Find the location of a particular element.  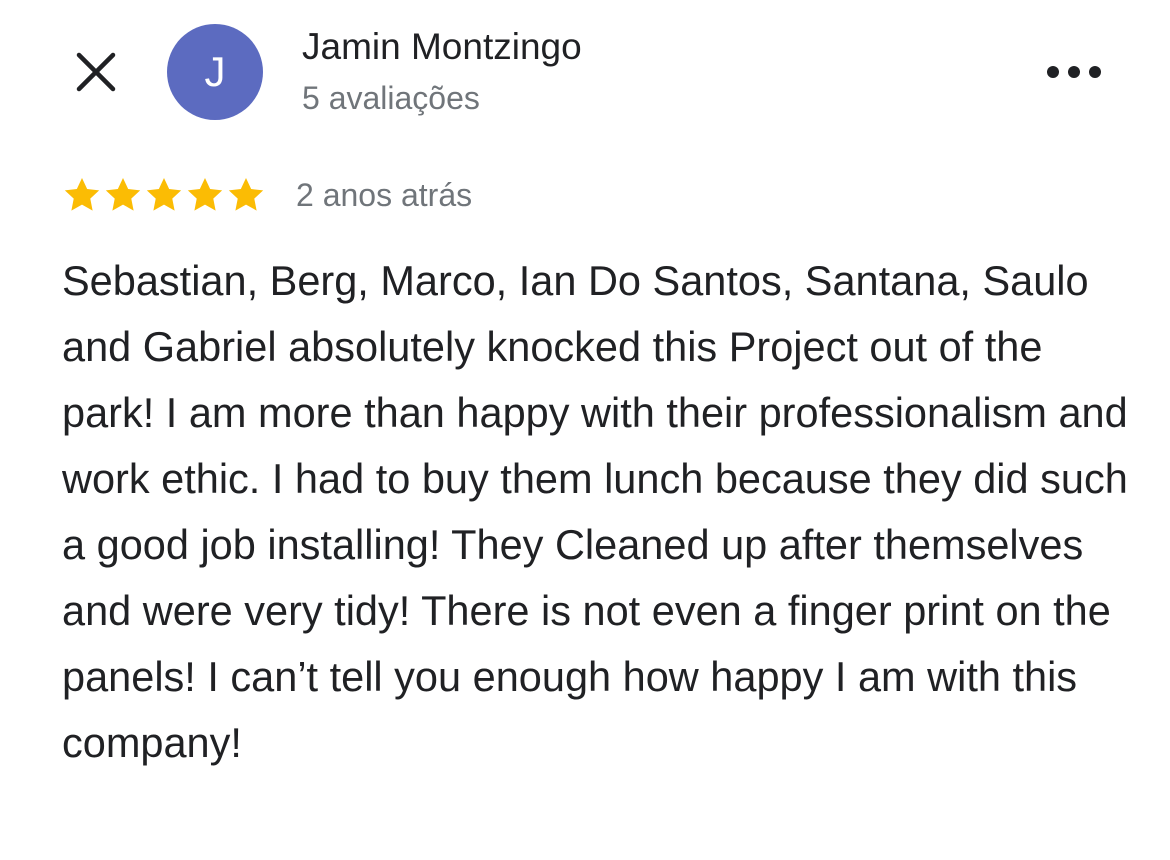

avatar: J is located at coordinates (215, 72).